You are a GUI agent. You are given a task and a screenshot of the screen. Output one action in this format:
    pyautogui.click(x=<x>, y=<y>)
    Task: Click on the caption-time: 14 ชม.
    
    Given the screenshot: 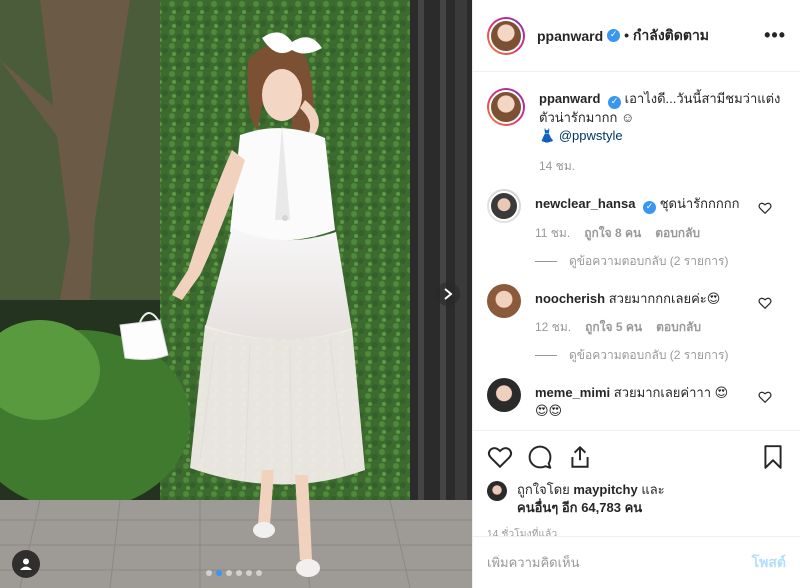 What is the action you would take?
    pyautogui.click(x=557, y=166)
    